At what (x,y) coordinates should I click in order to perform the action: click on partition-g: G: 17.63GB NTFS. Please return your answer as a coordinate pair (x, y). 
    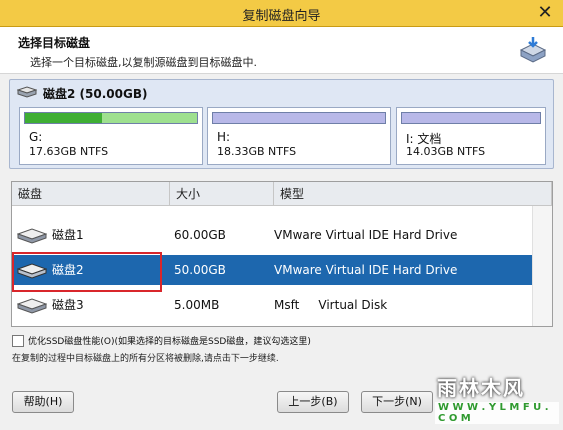
    Looking at the image, I should click on (111, 136).